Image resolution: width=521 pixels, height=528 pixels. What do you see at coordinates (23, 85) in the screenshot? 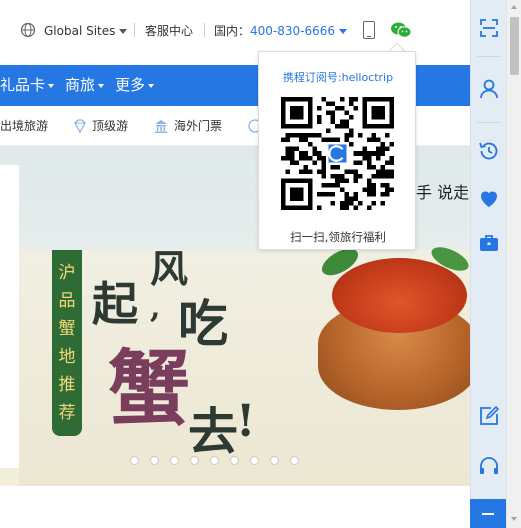
I see `nav-item-label: 礼品卡` at bounding box center [23, 85].